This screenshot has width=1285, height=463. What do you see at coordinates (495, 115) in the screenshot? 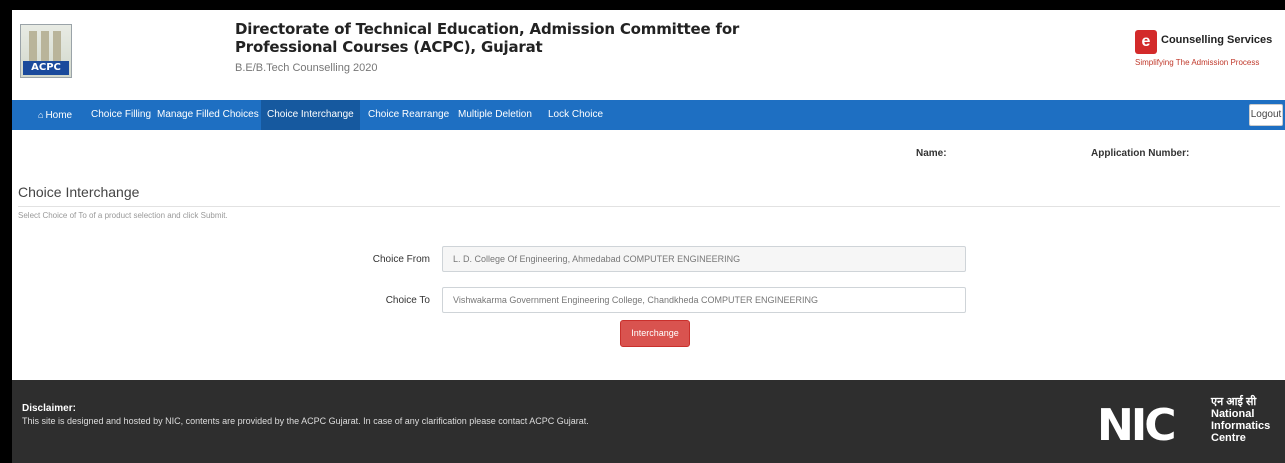
I see `nav-multiple-deletion: Multiple Deletion` at bounding box center [495, 115].